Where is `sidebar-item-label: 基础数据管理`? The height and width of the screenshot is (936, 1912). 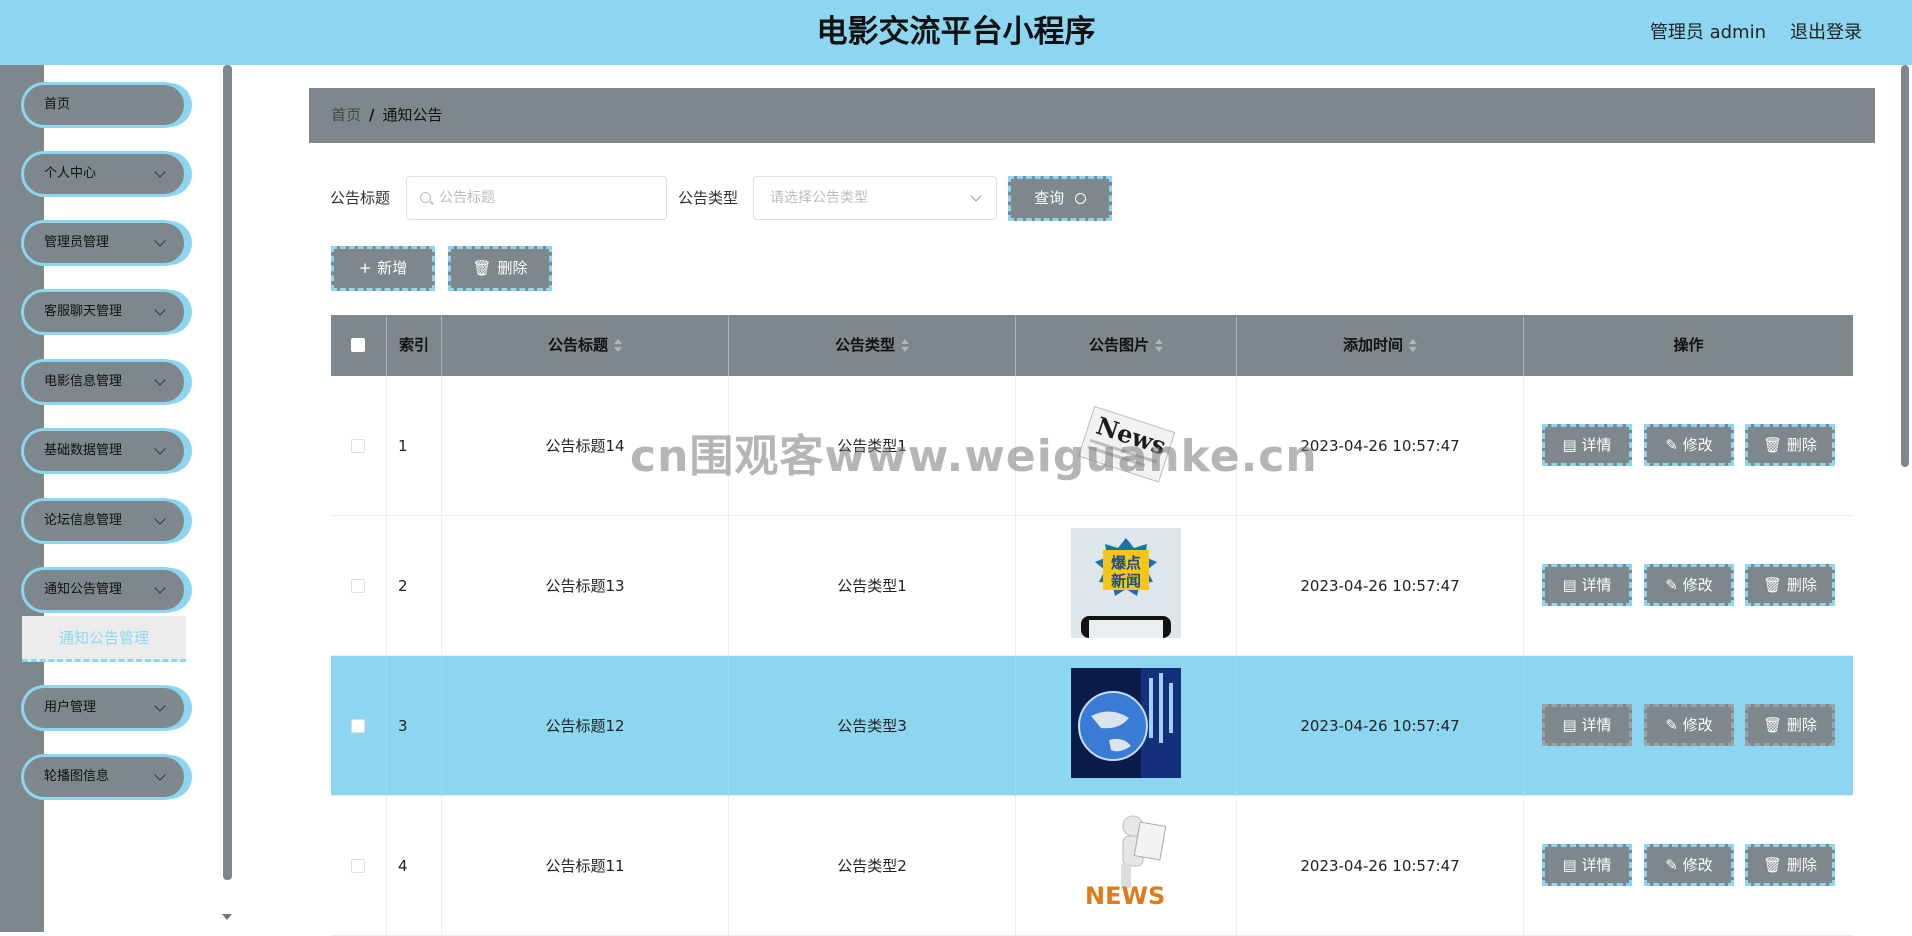 sidebar-item-label: 基础数据管理 is located at coordinates (83, 450).